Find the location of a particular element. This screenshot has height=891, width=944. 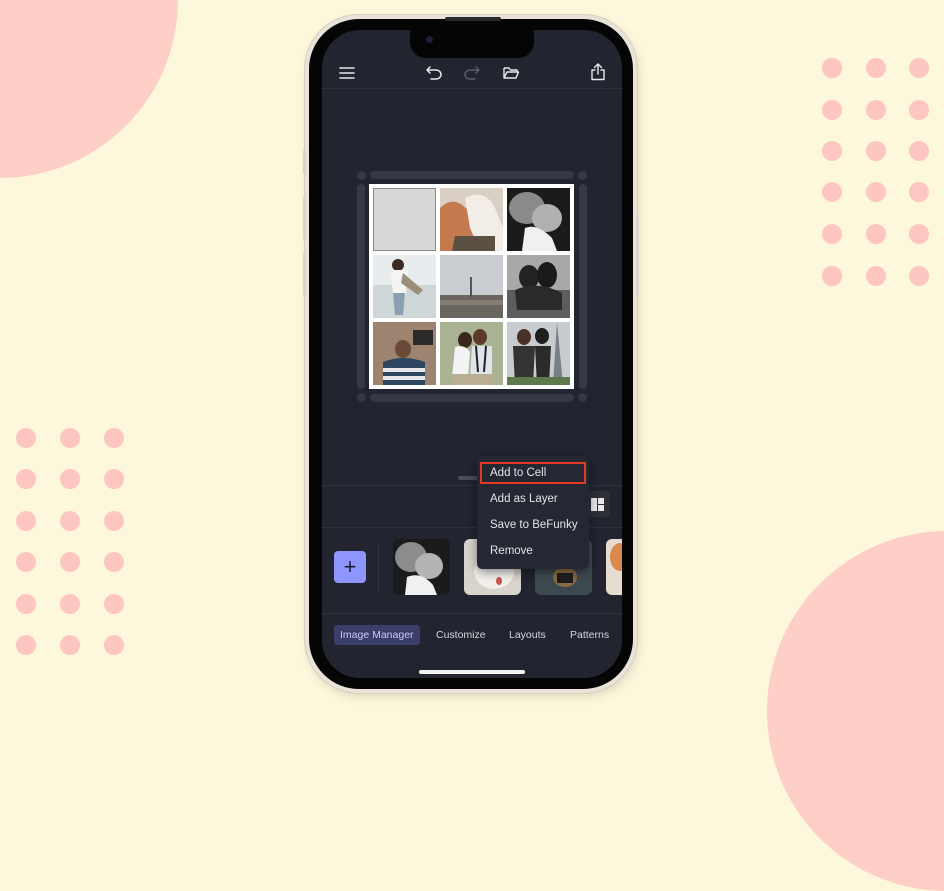

menu-item-add-to-cell: Add to Cell is located at coordinates (533, 473).